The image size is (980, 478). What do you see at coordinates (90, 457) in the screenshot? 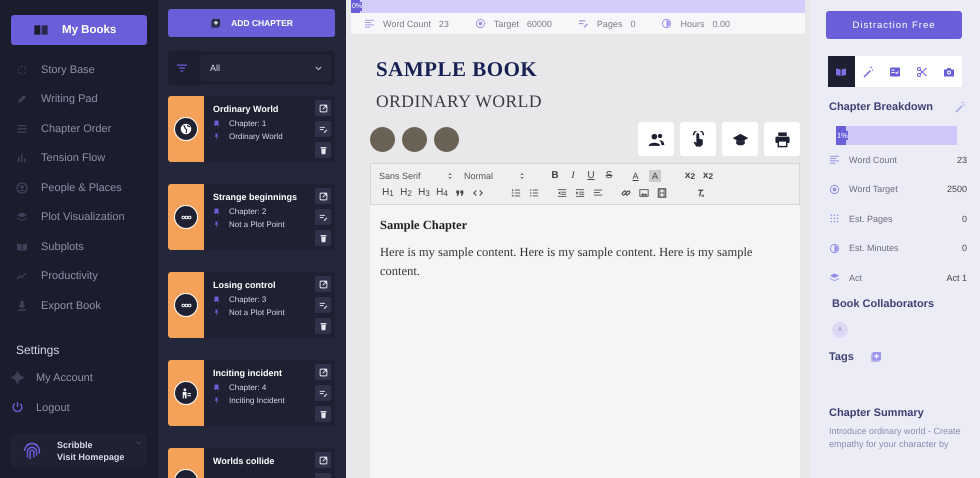
I see `homepage-link: Visit Homepage` at bounding box center [90, 457].